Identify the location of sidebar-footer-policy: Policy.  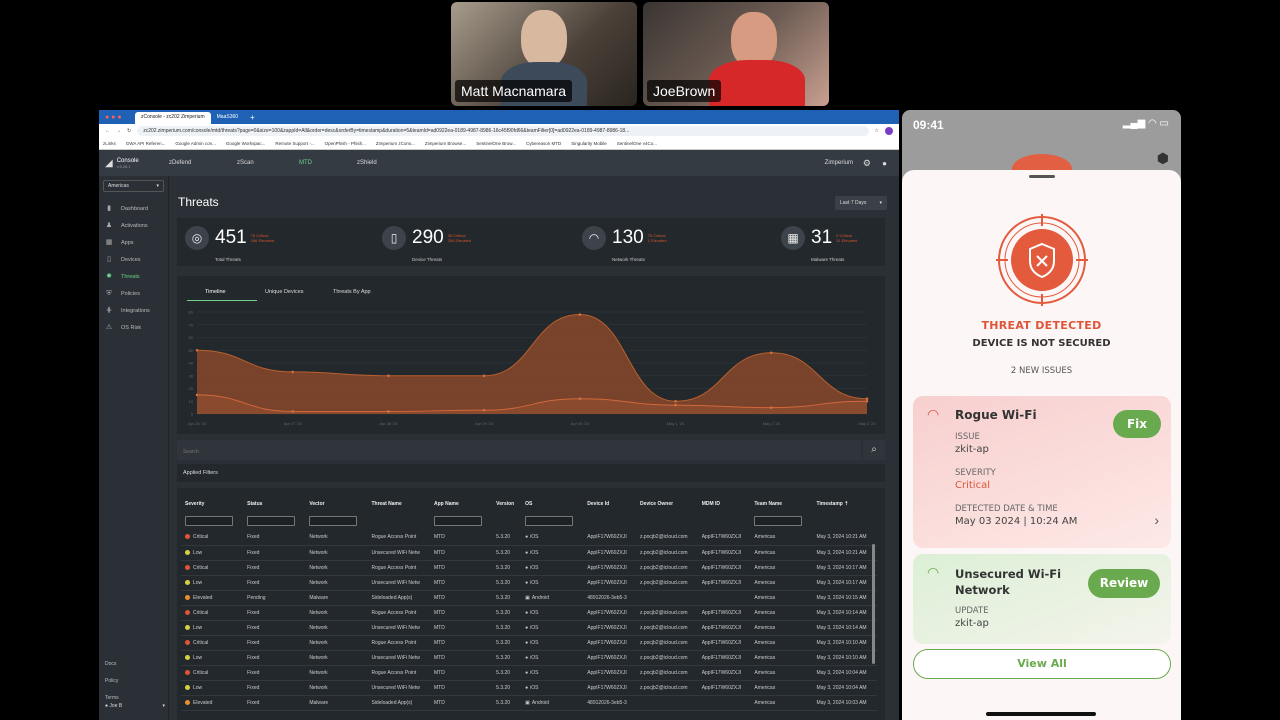
(112, 681).